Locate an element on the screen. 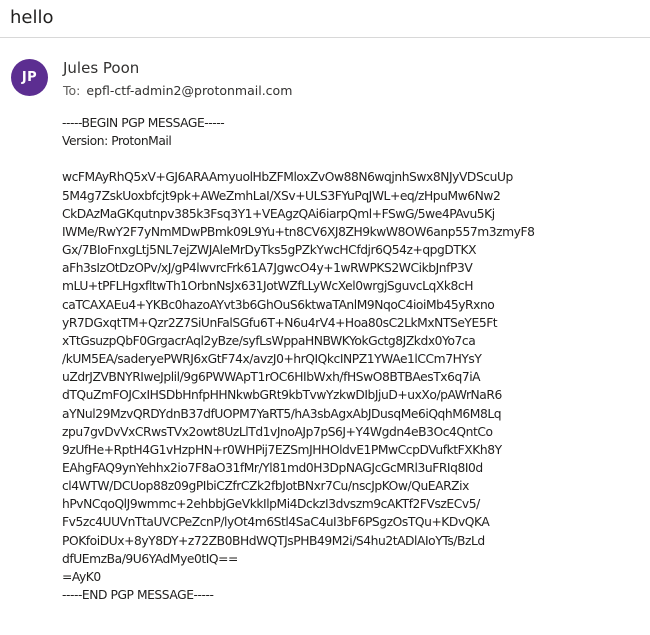  recipient-address: epfl-ctf-admin2@protonmail.com is located at coordinates (189, 90).